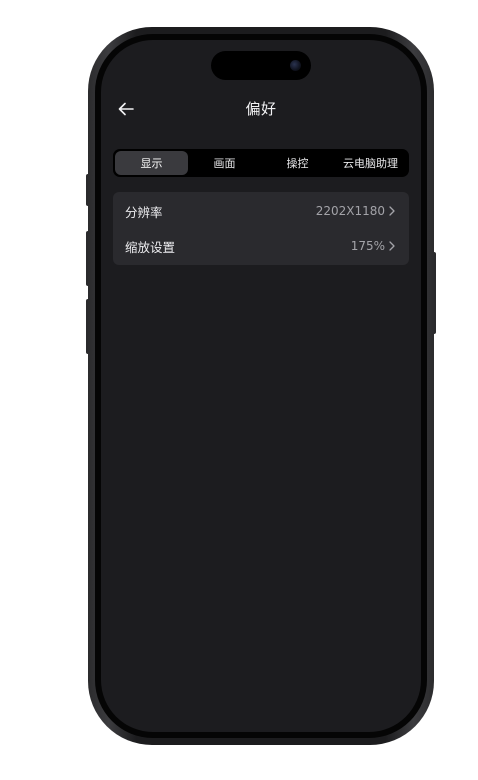  Describe the element at coordinates (150, 247) in the screenshot. I see `scaling-label: 缩放设置` at that location.